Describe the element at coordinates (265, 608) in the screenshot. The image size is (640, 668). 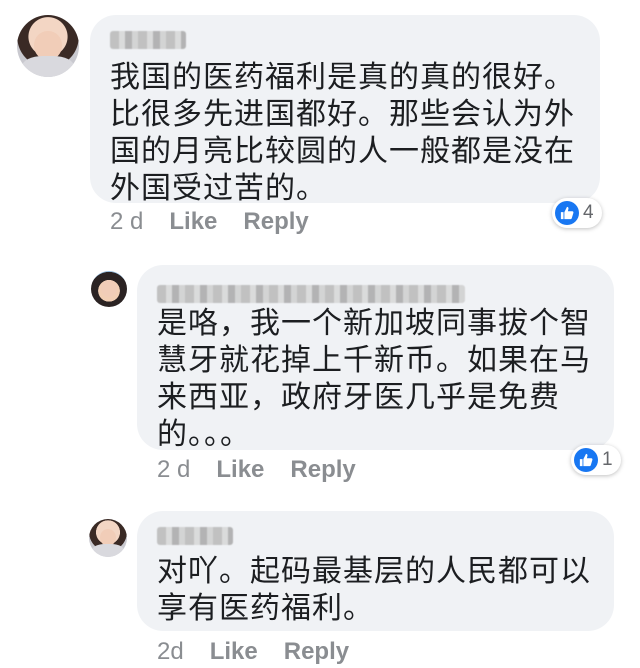
I see `comment-line: 享有医药福利。` at that location.